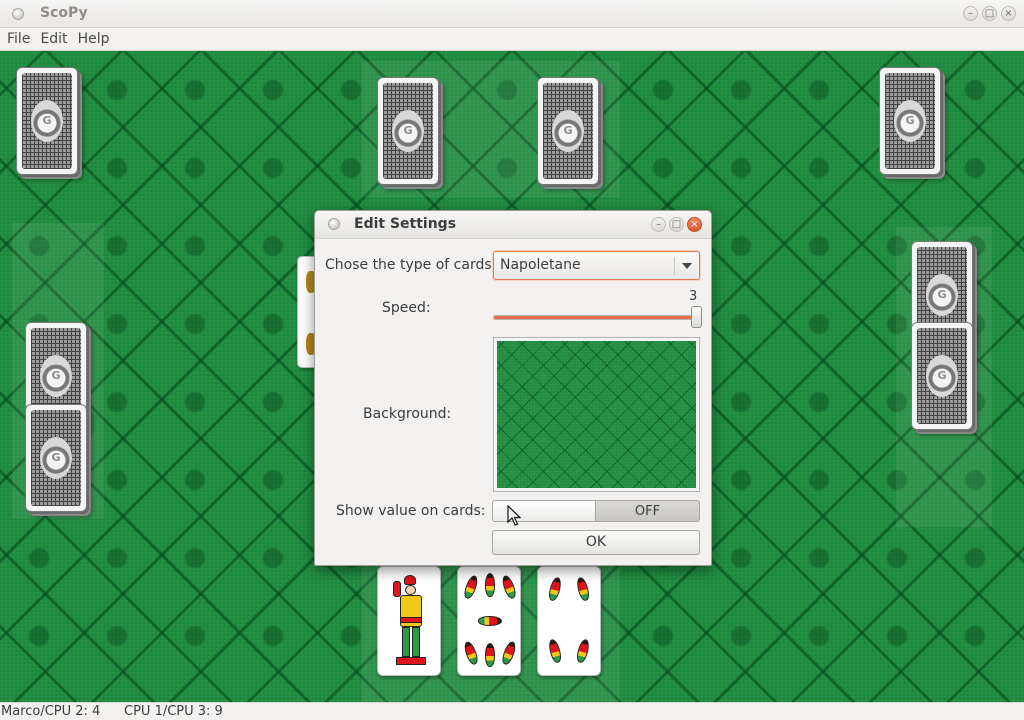 This screenshot has height=720, width=1024. Describe the element at coordinates (406, 308) in the screenshot. I see `speed-label: Speed:` at that location.